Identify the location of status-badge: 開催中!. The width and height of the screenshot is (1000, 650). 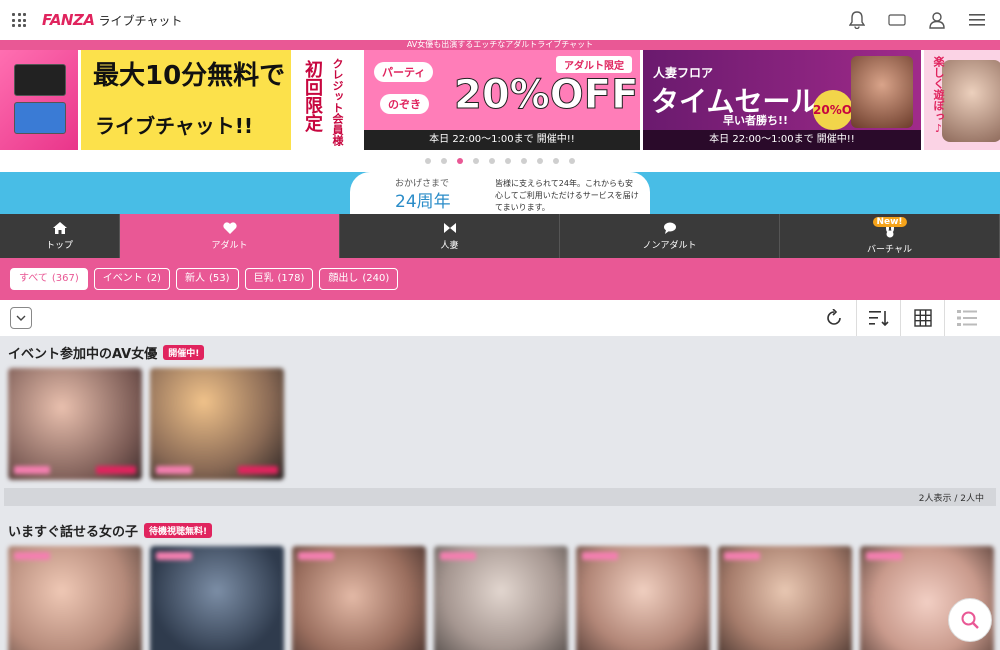
(184, 352).